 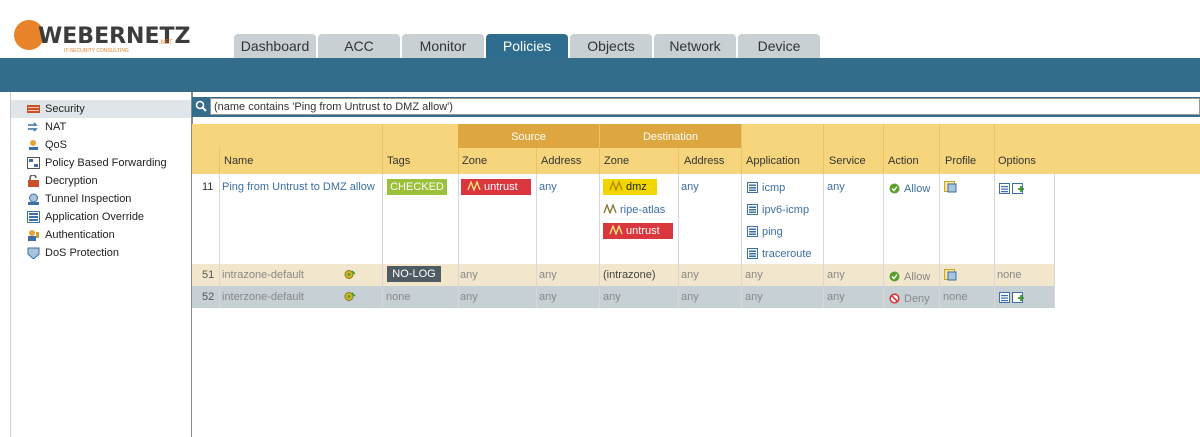 What do you see at coordinates (65, 109) in the screenshot?
I see `sidebar-item-label: Security` at bounding box center [65, 109].